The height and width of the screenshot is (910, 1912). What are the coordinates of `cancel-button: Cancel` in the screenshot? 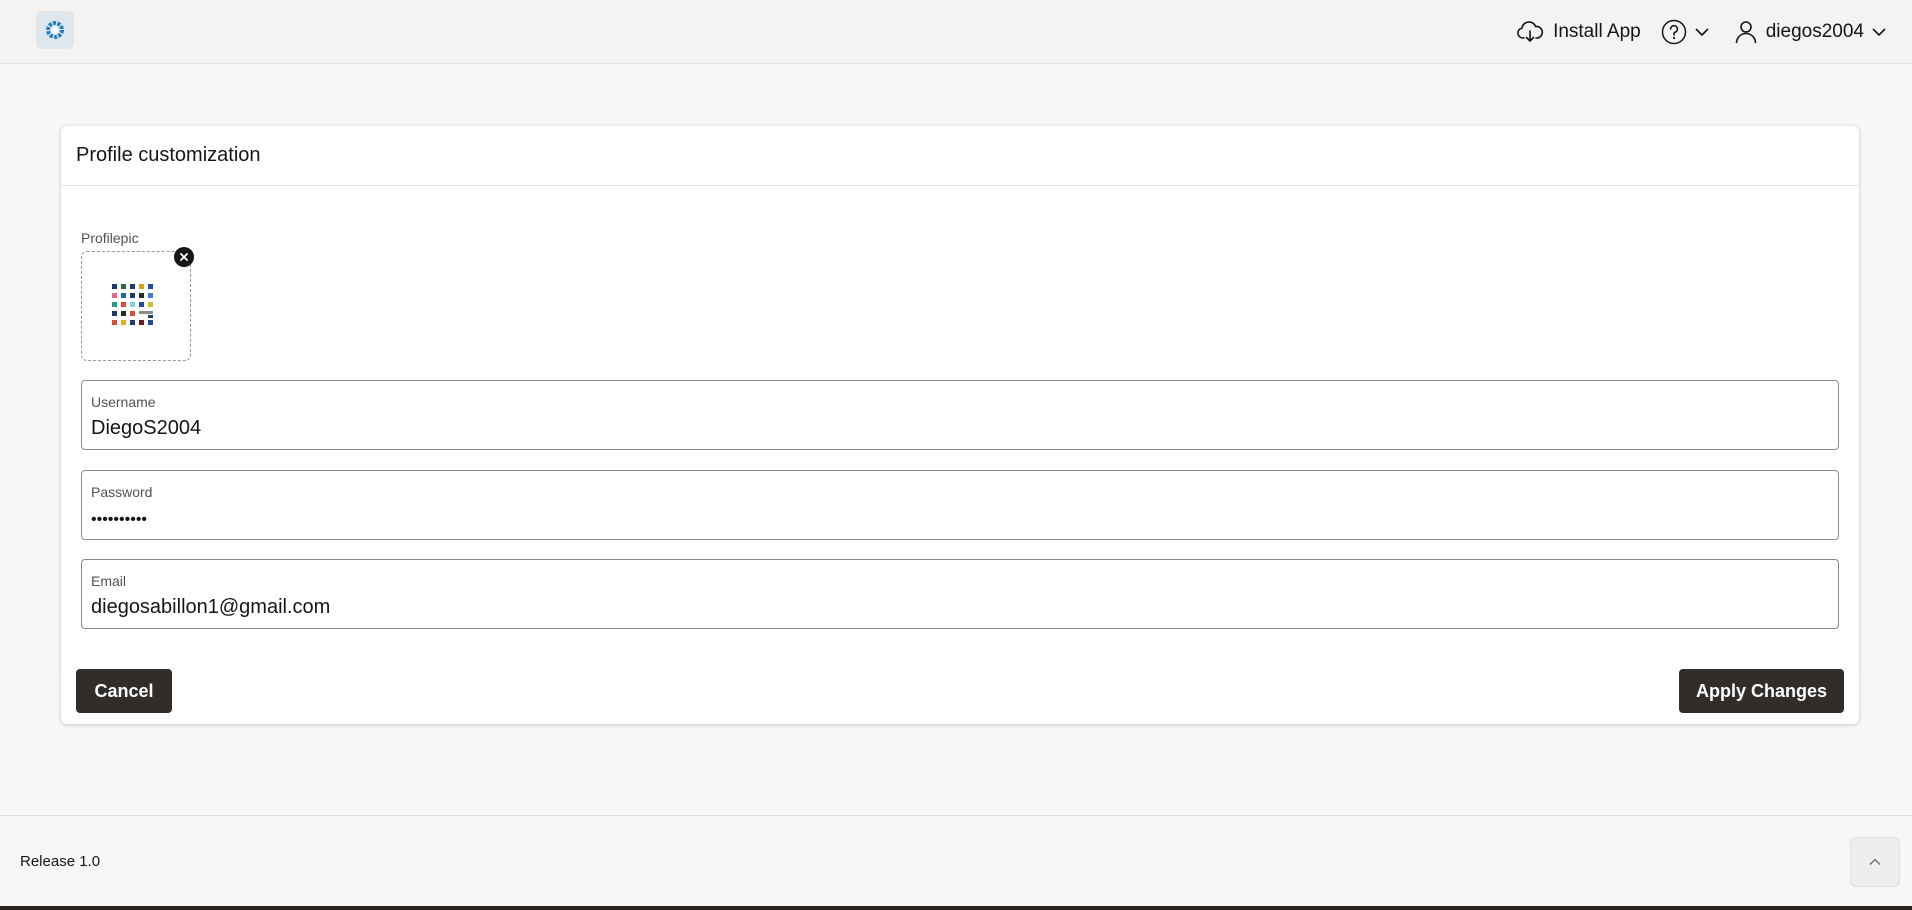 It's located at (124, 691).